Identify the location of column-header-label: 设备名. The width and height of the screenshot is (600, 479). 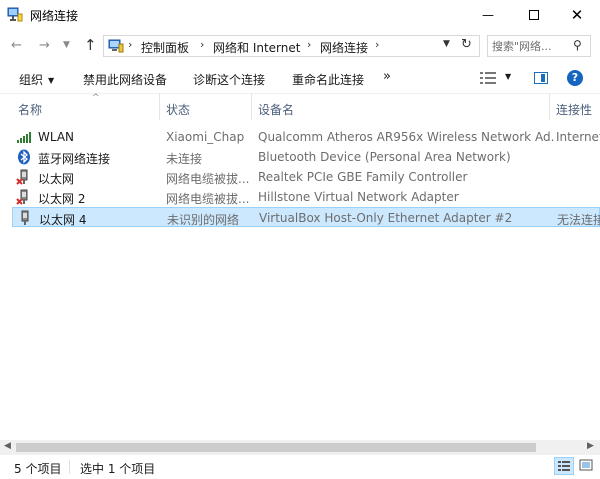
(276, 110).